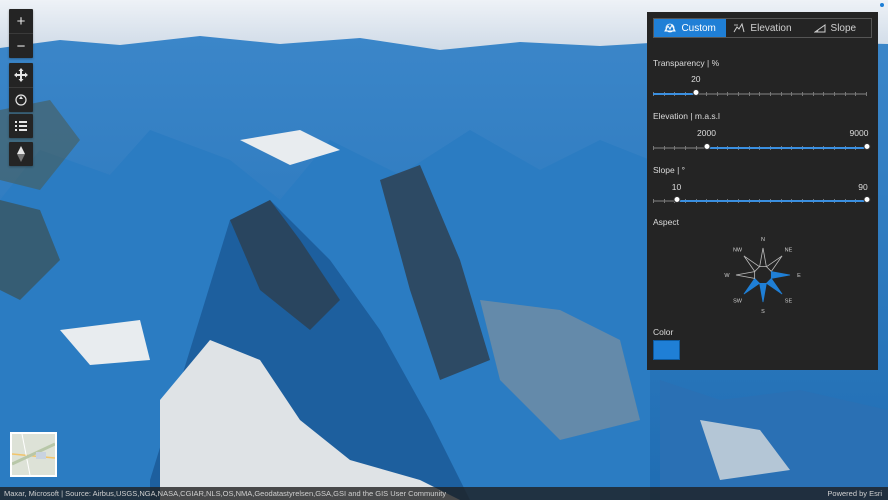 This screenshot has height=500, width=888. Describe the element at coordinates (789, 301) in the screenshot. I see `aspect-label-se: SE` at that location.